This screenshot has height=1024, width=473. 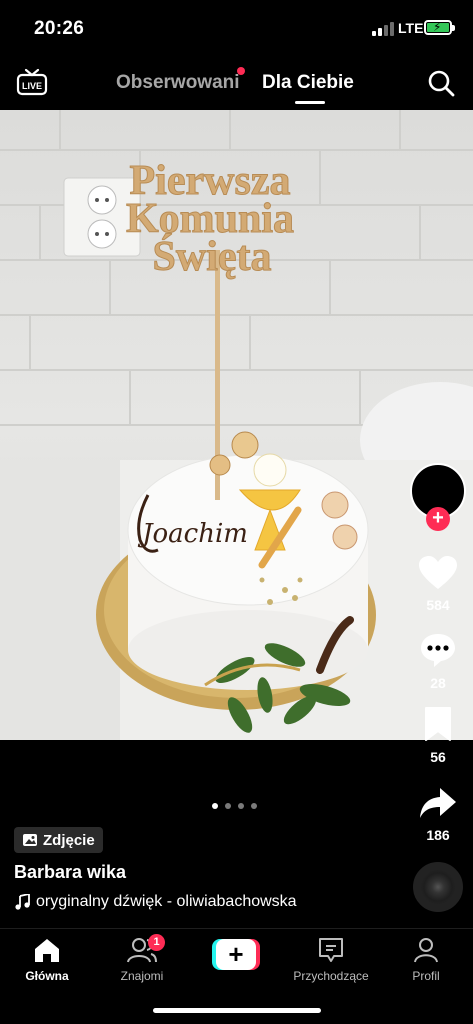 What do you see at coordinates (178, 83) in the screenshot?
I see `tab-following: Obserwowani` at bounding box center [178, 83].